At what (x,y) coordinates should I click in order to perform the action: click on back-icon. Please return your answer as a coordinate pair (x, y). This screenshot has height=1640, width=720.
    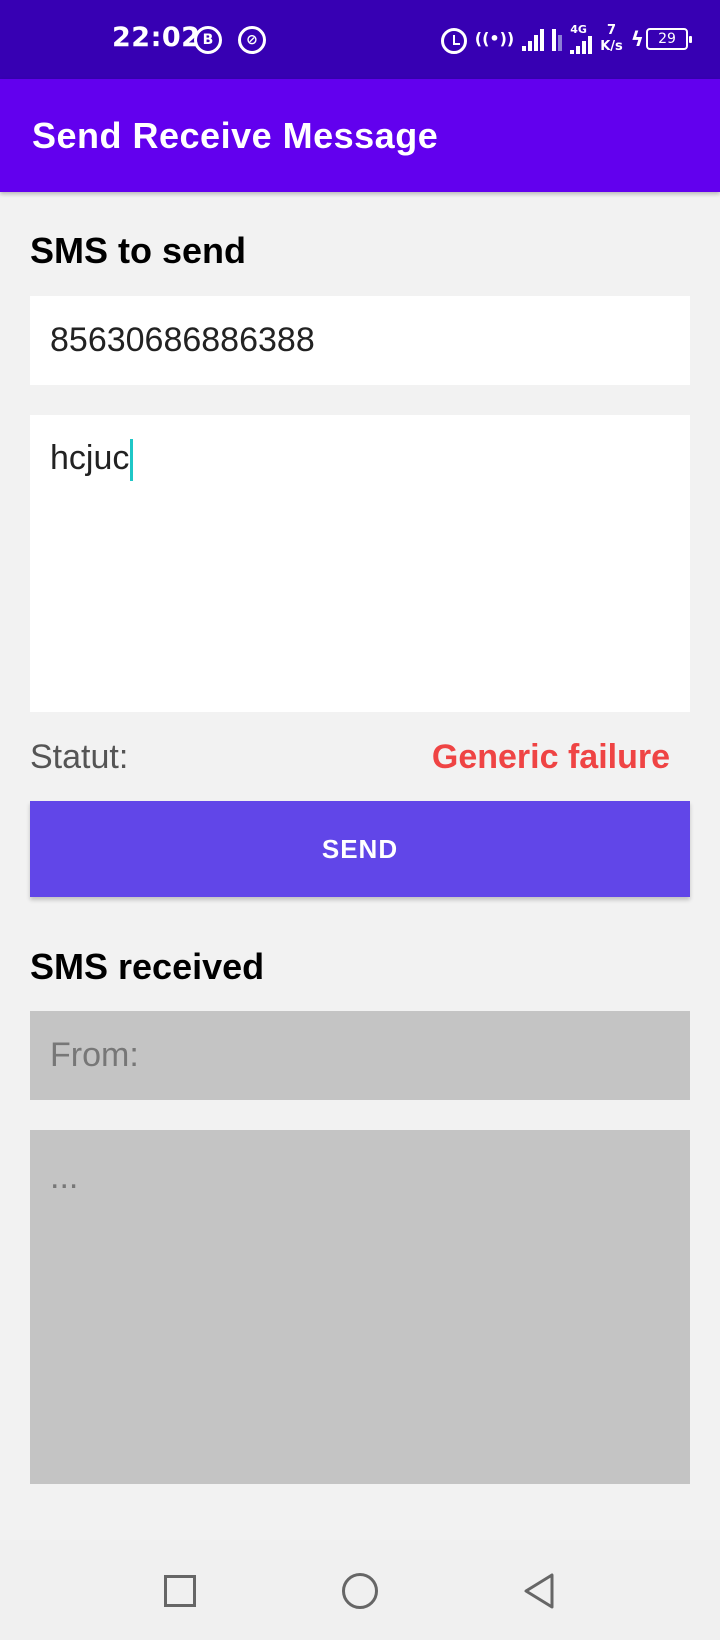
    Looking at the image, I should click on (539, 1591).